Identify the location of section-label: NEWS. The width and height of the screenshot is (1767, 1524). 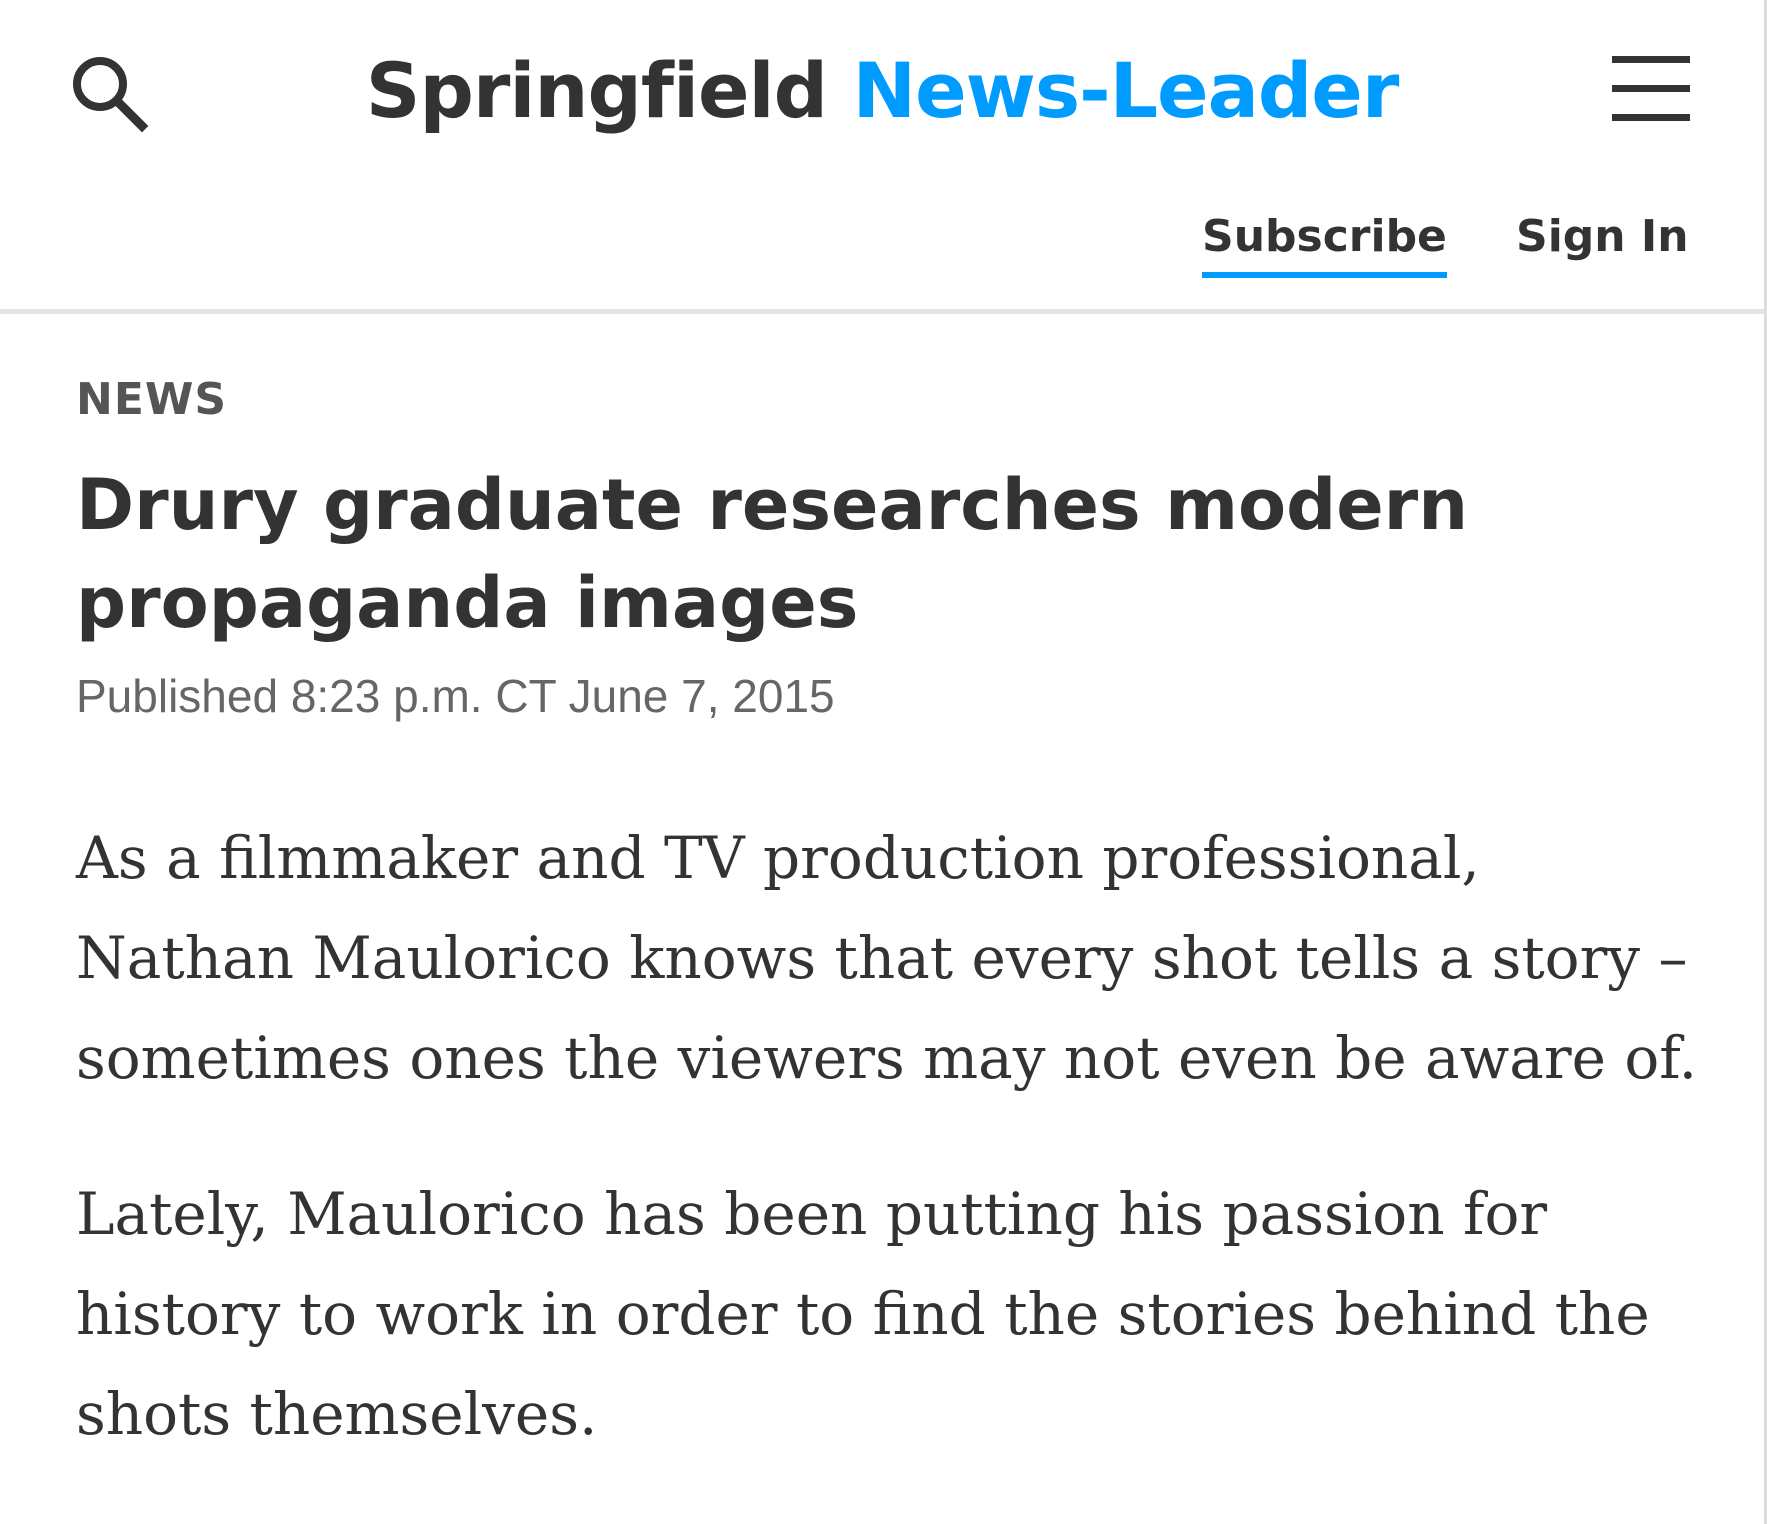
(151, 400).